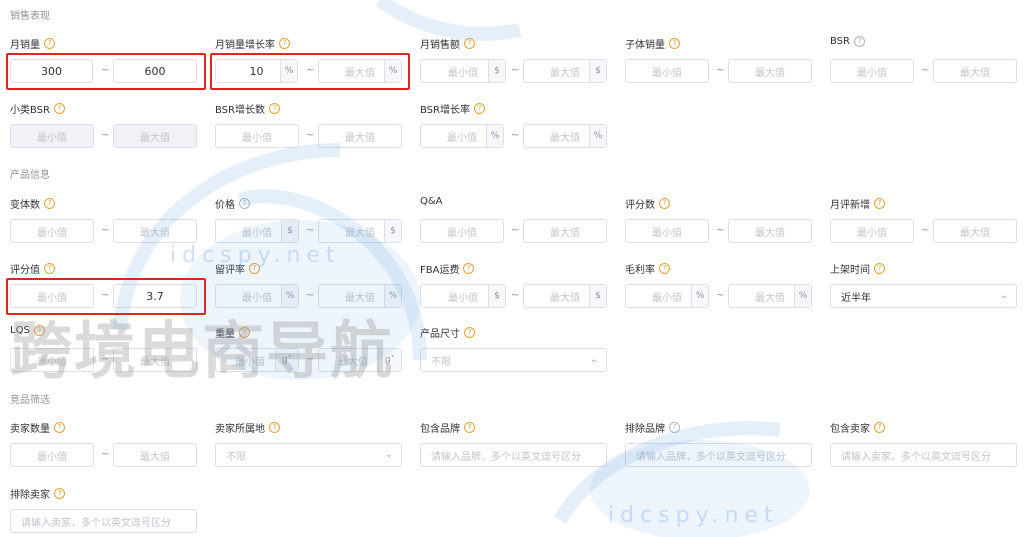 Image resolution: width=1024 pixels, height=537 pixels. I want to click on label-text: LQS, so click(20, 330).